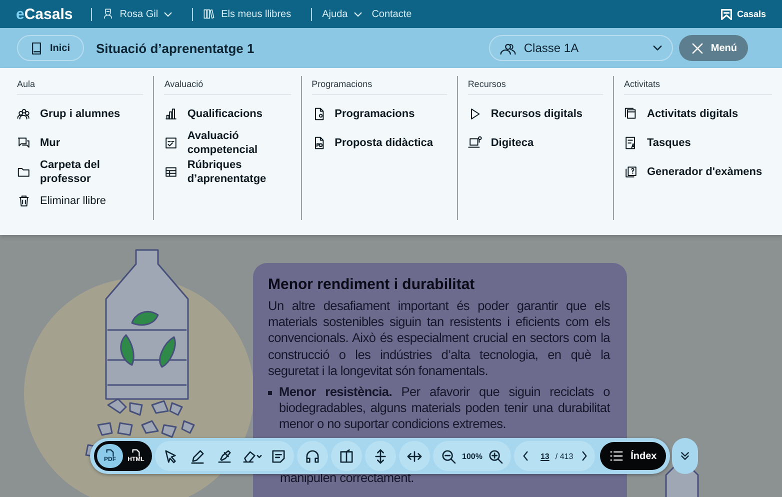 The width and height of the screenshot is (782, 497). Describe the element at coordinates (347, 478) in the screenshot. I see `paragraph: manipulen correctament.` at that location.